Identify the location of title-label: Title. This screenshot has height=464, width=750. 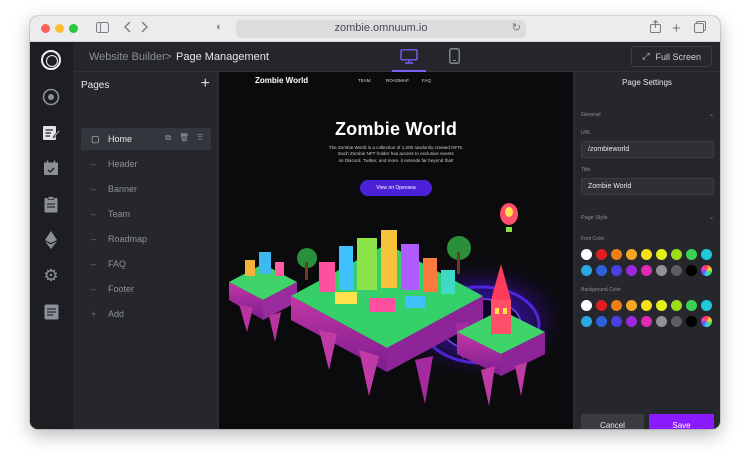
(586, 170).